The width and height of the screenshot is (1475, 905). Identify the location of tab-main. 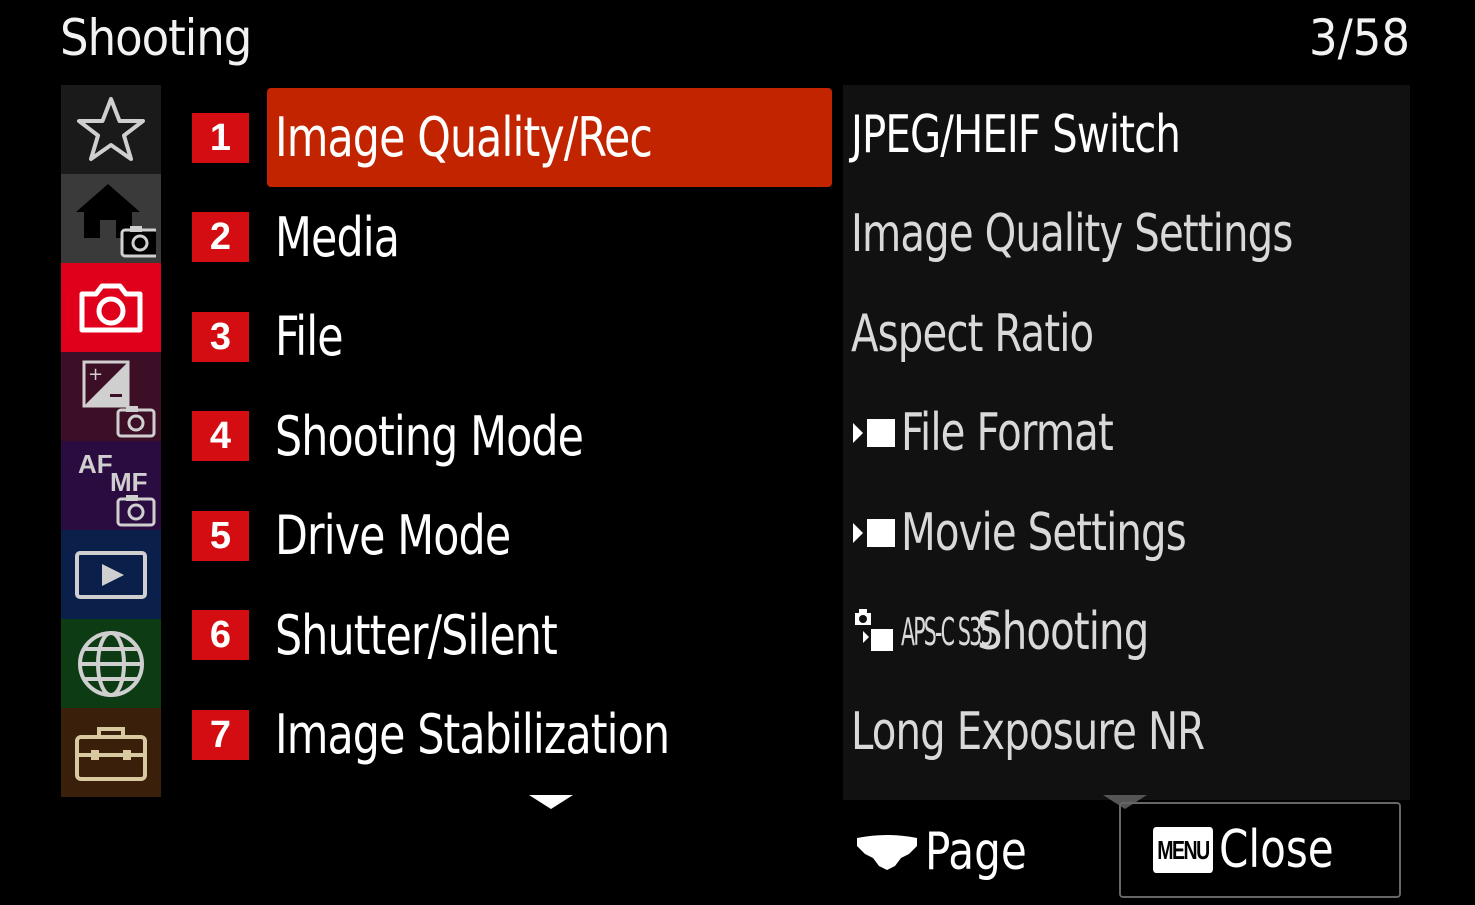
(111, 218).